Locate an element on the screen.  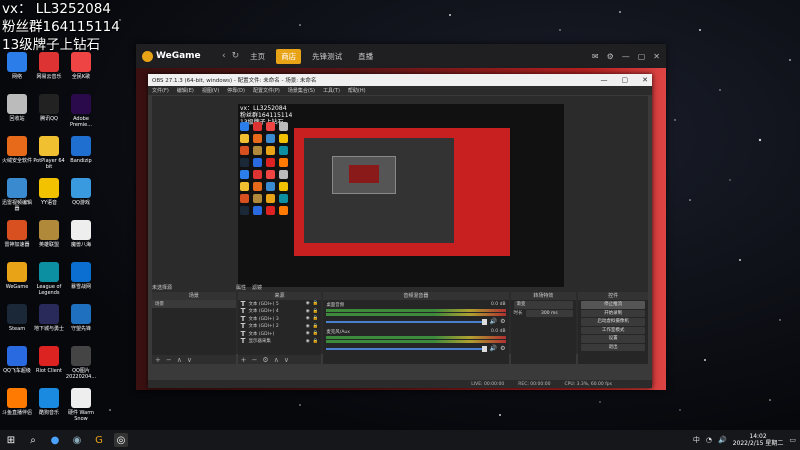
desktop-icon: 暴雪战网 is located at coordinates (81, 276).